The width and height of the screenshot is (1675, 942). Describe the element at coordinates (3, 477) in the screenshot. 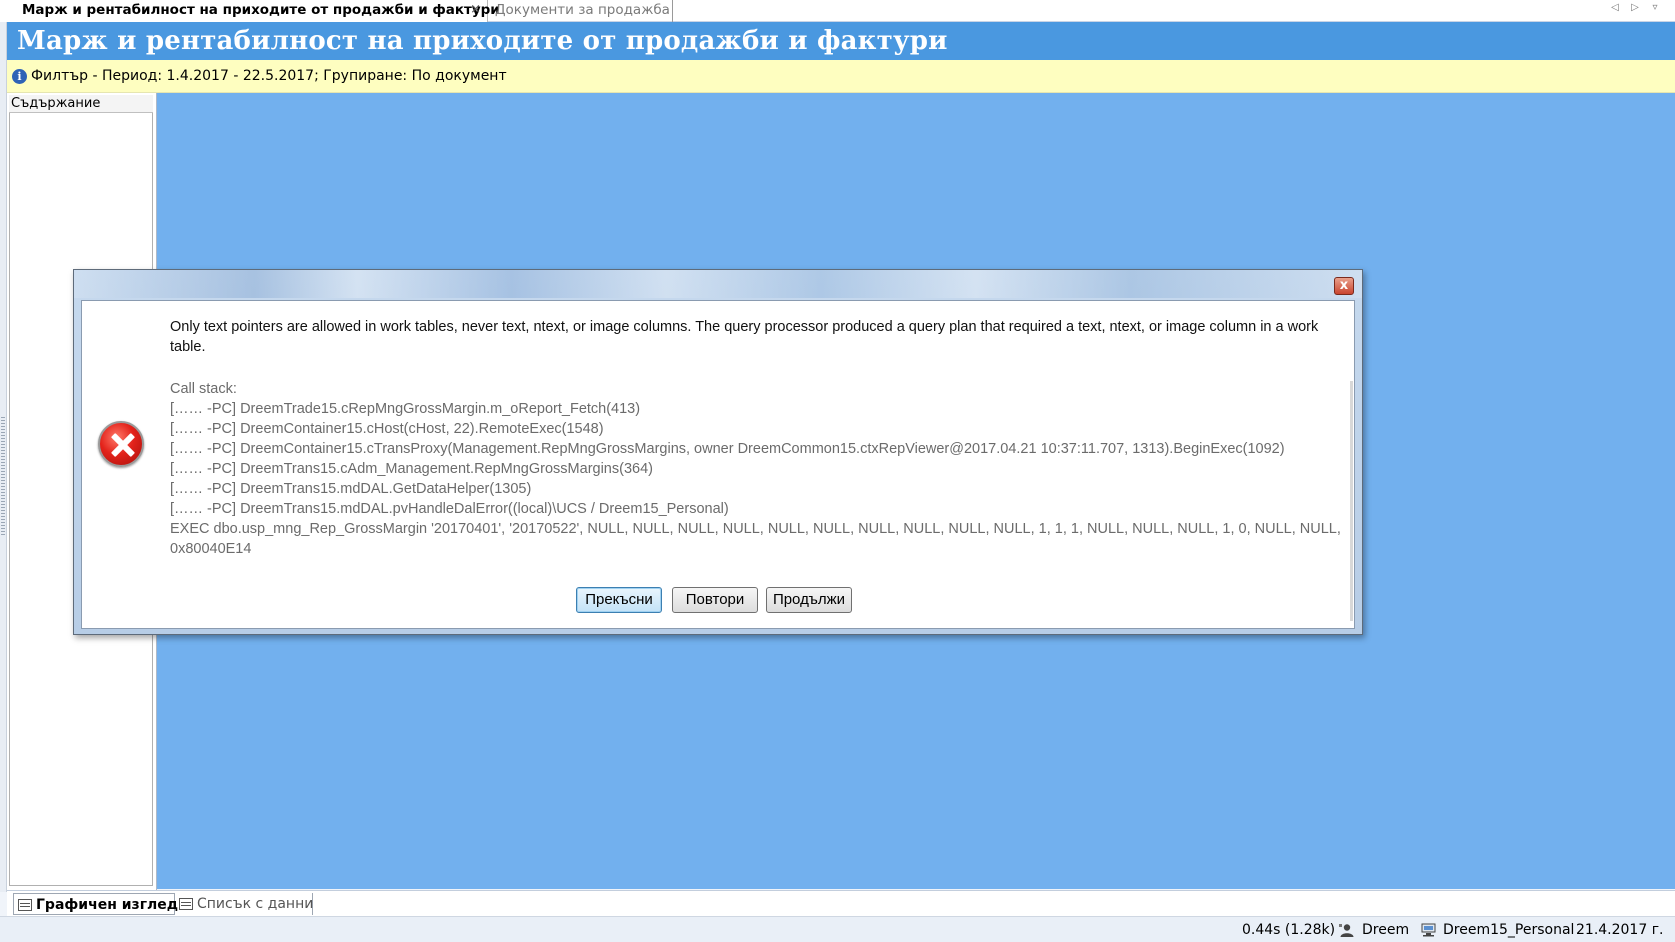

I see `splitter-grip` at that location.